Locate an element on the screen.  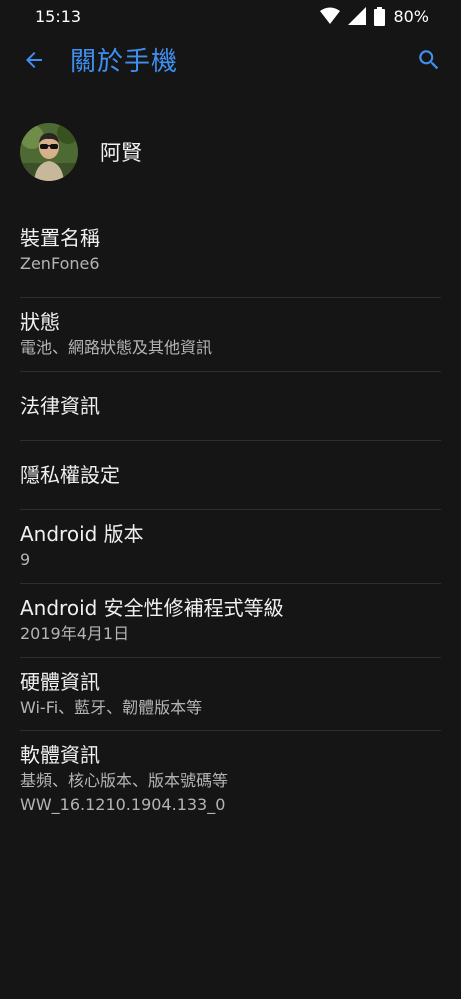
profile-row: 阿賢 is located at coordinates (230, 152).